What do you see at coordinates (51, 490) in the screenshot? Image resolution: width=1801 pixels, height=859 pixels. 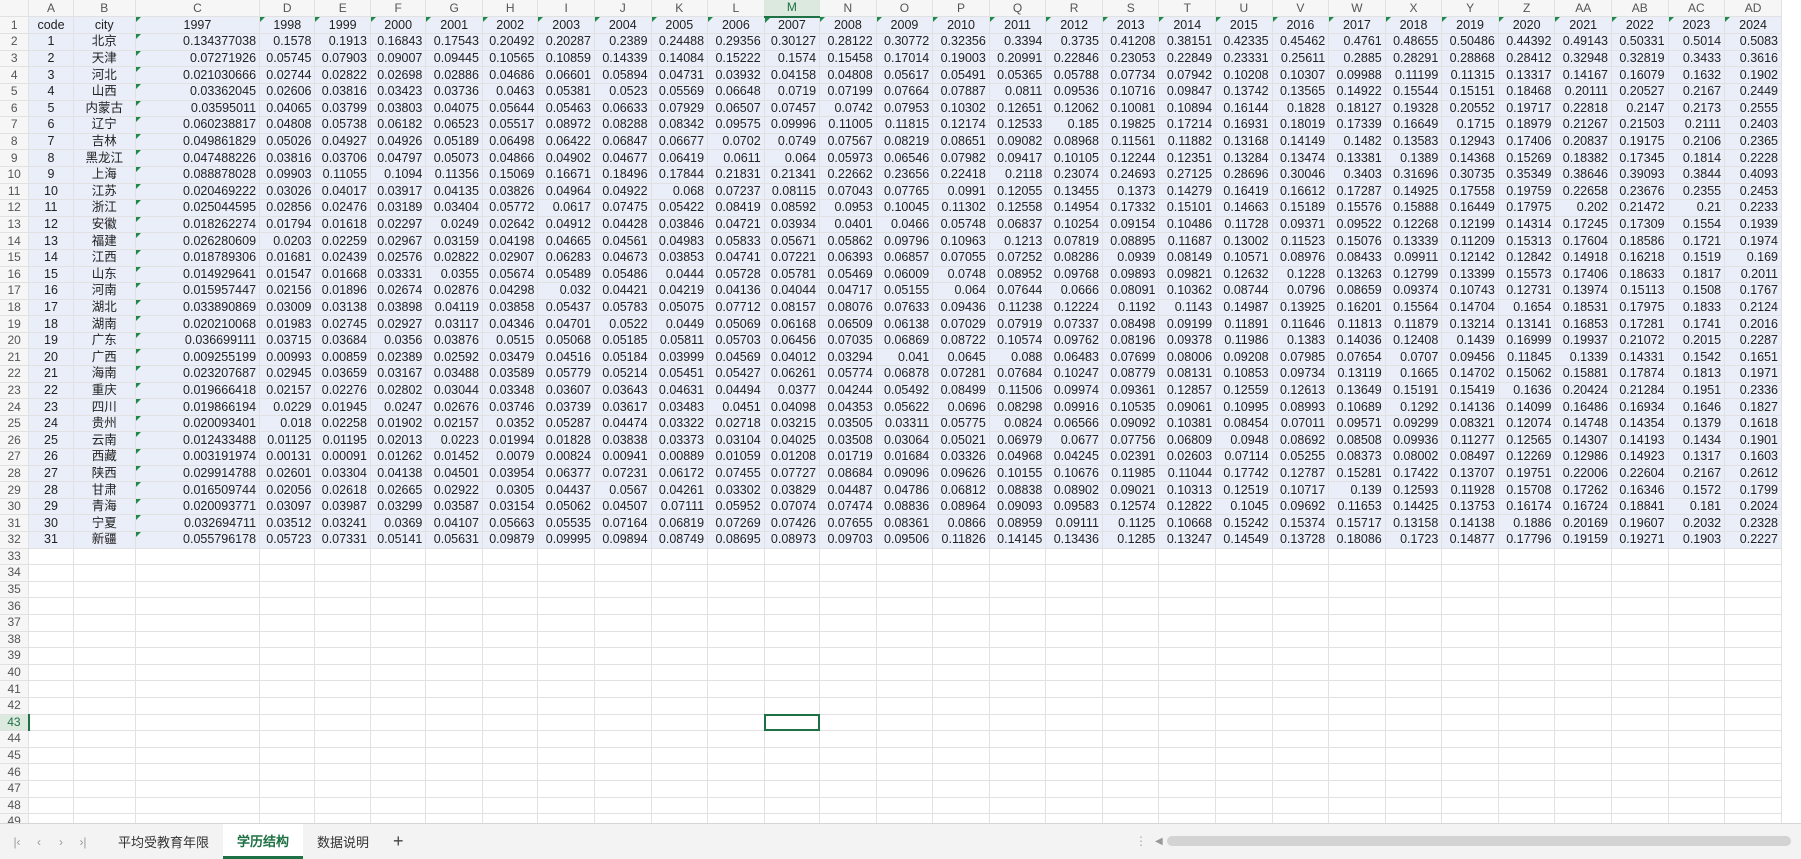 I see `data-cell: 28` at bounding box center [51, 490].